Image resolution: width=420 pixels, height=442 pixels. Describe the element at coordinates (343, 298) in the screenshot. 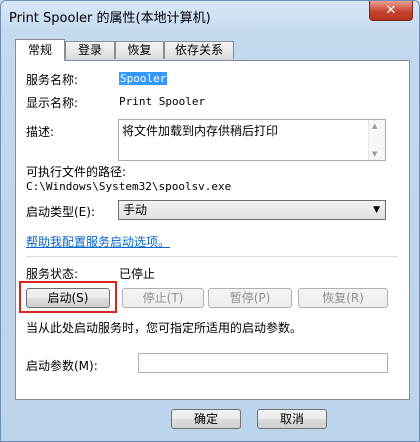

I see `resume-button: 恢复(R)` at that location.